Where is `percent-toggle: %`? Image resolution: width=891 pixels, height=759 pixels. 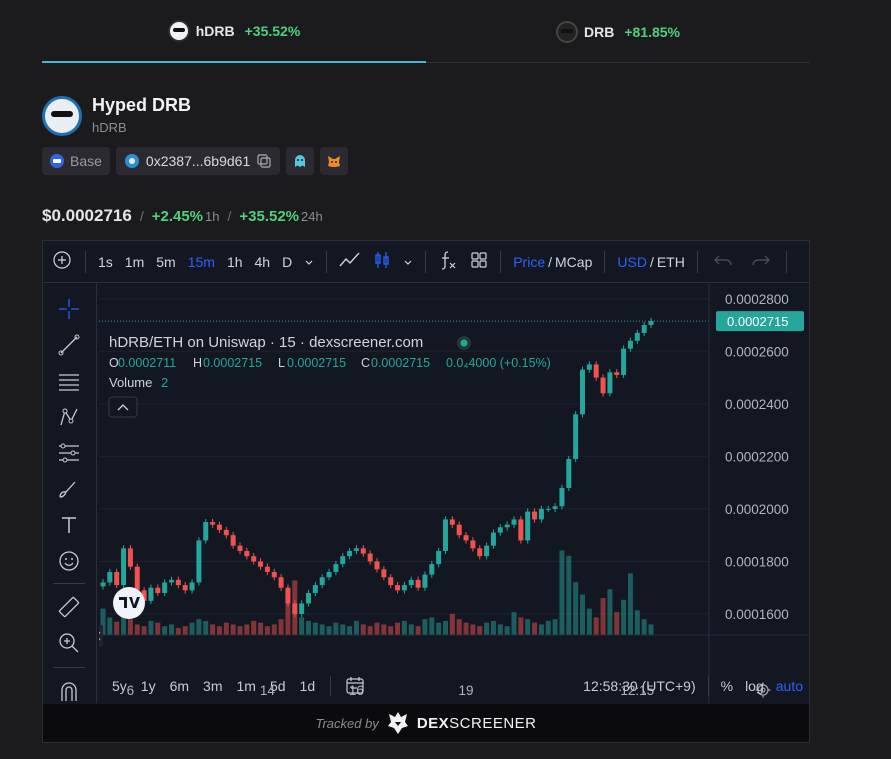
percent-toggle: % is located at coordinates (727, 686).